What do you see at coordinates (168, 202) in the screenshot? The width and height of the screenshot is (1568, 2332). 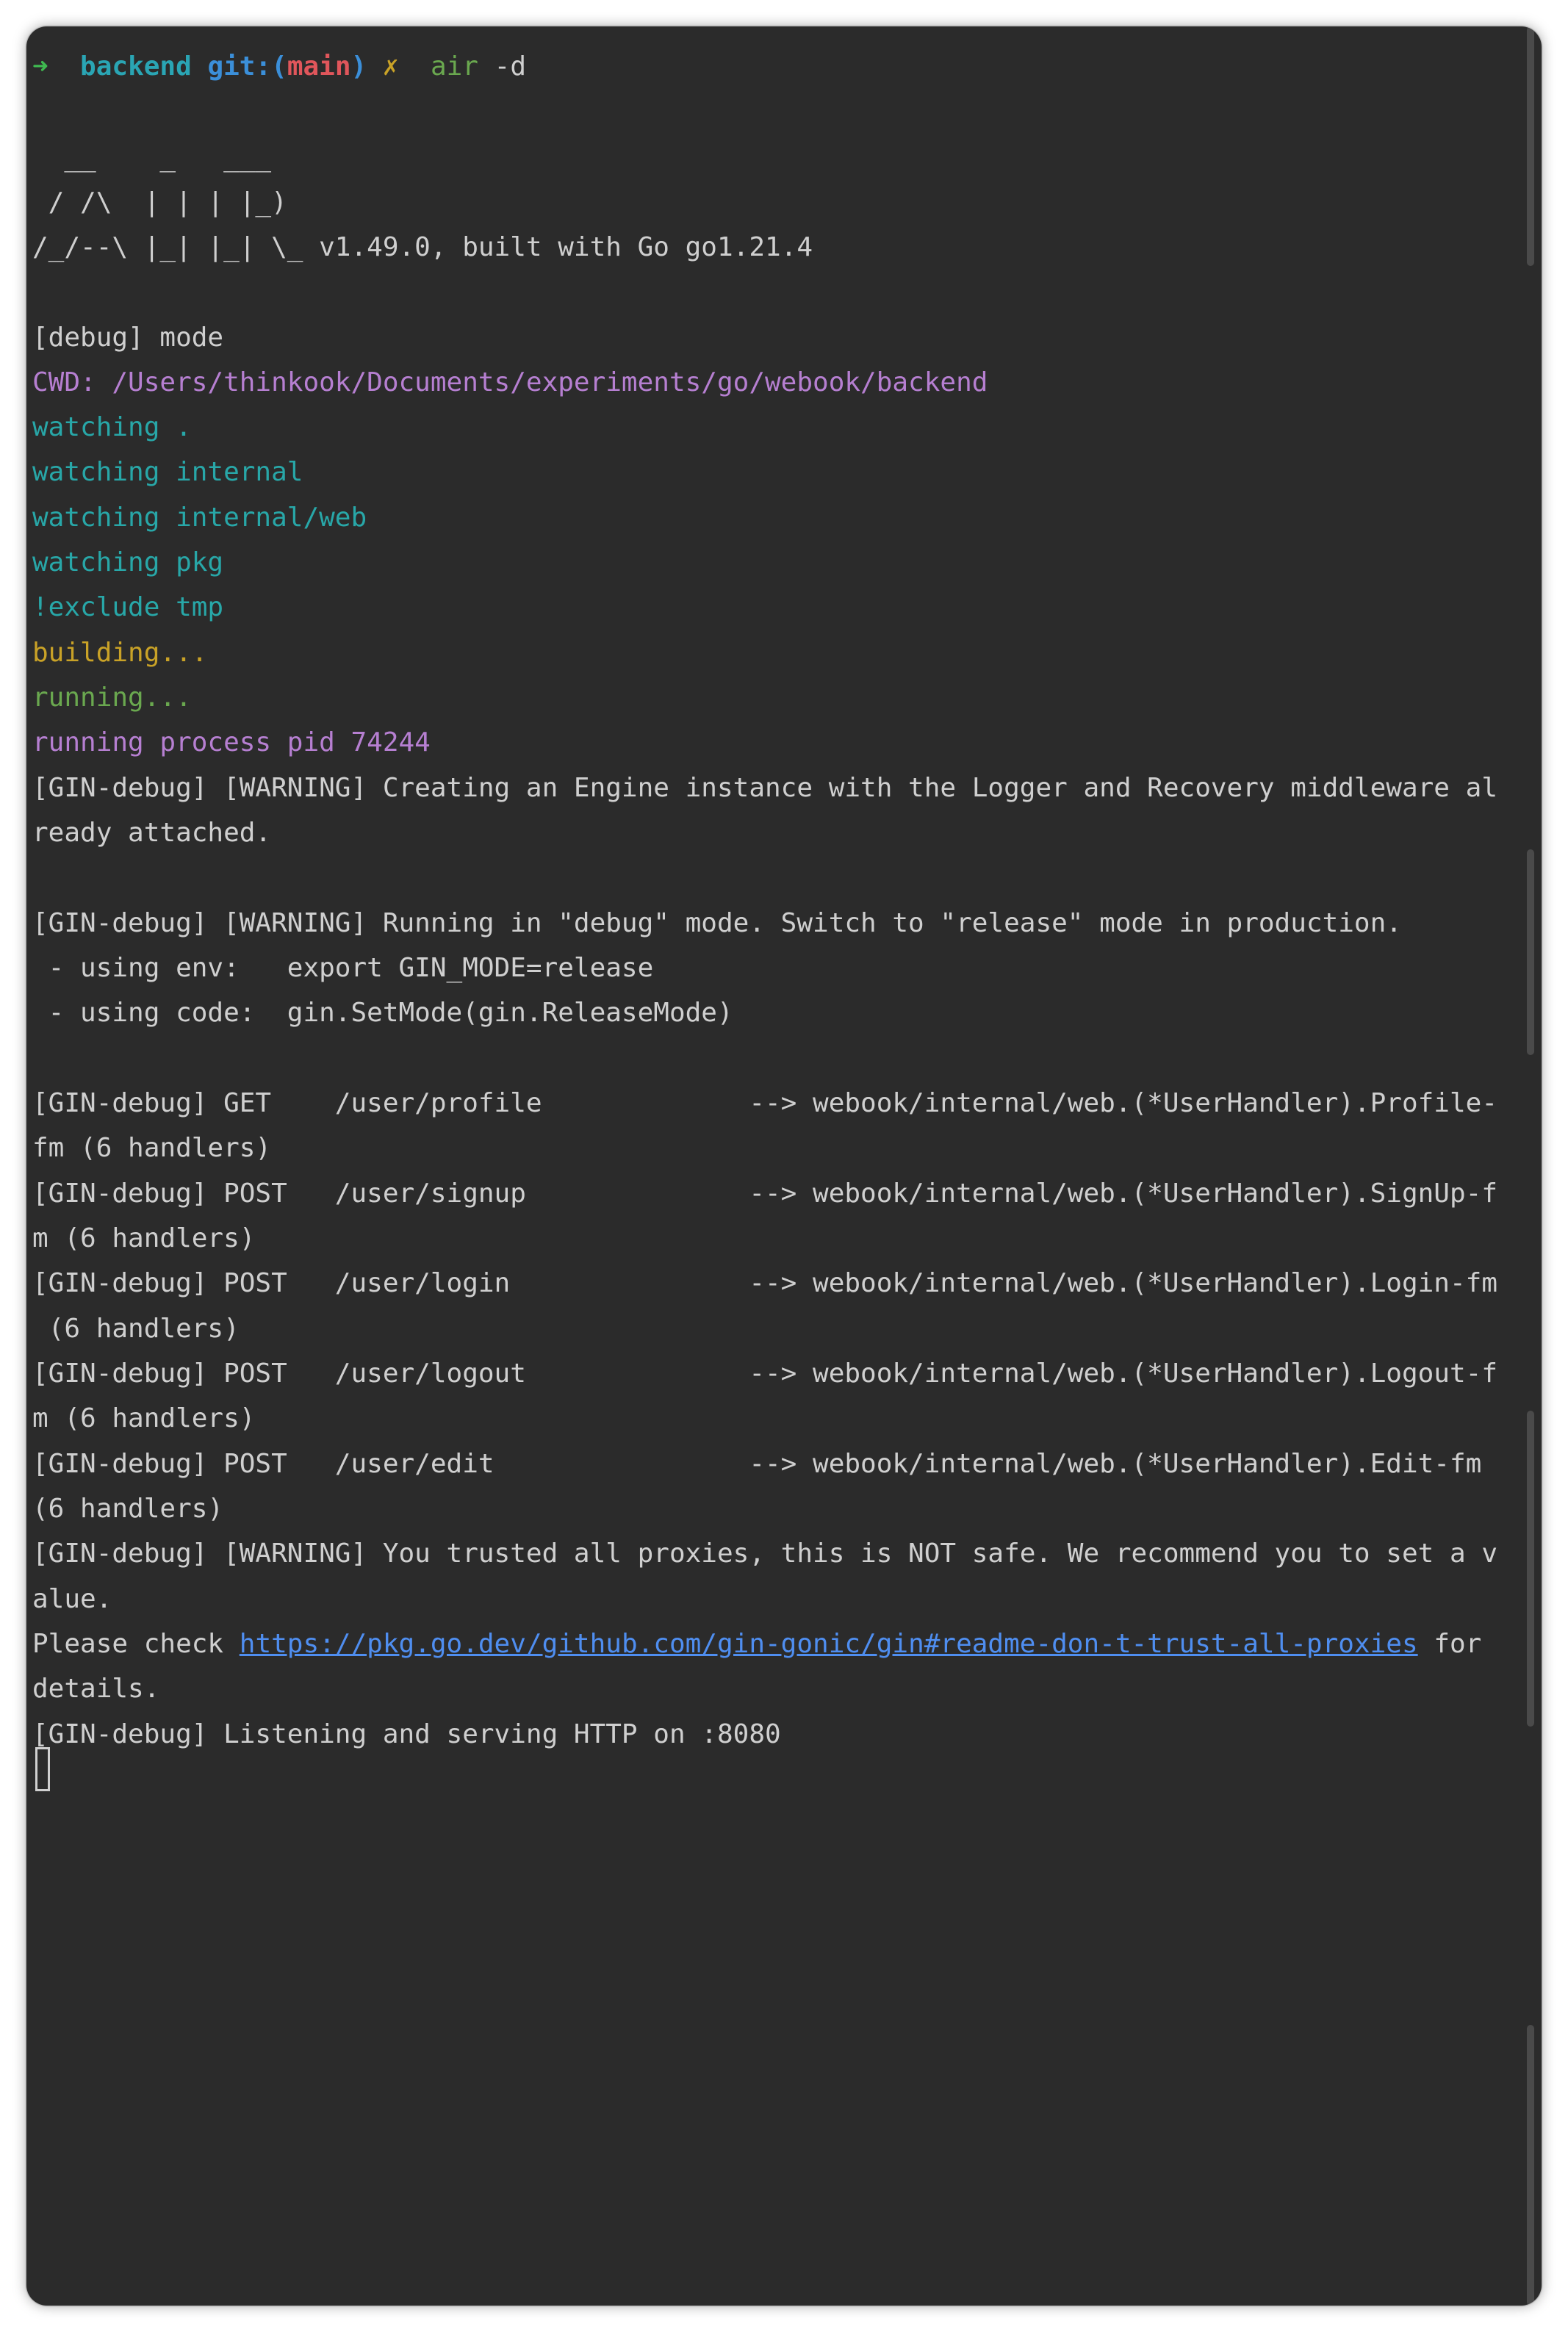 I see `banner-line-2: / /\ | | | |_)` at bounding box center [168, 202].